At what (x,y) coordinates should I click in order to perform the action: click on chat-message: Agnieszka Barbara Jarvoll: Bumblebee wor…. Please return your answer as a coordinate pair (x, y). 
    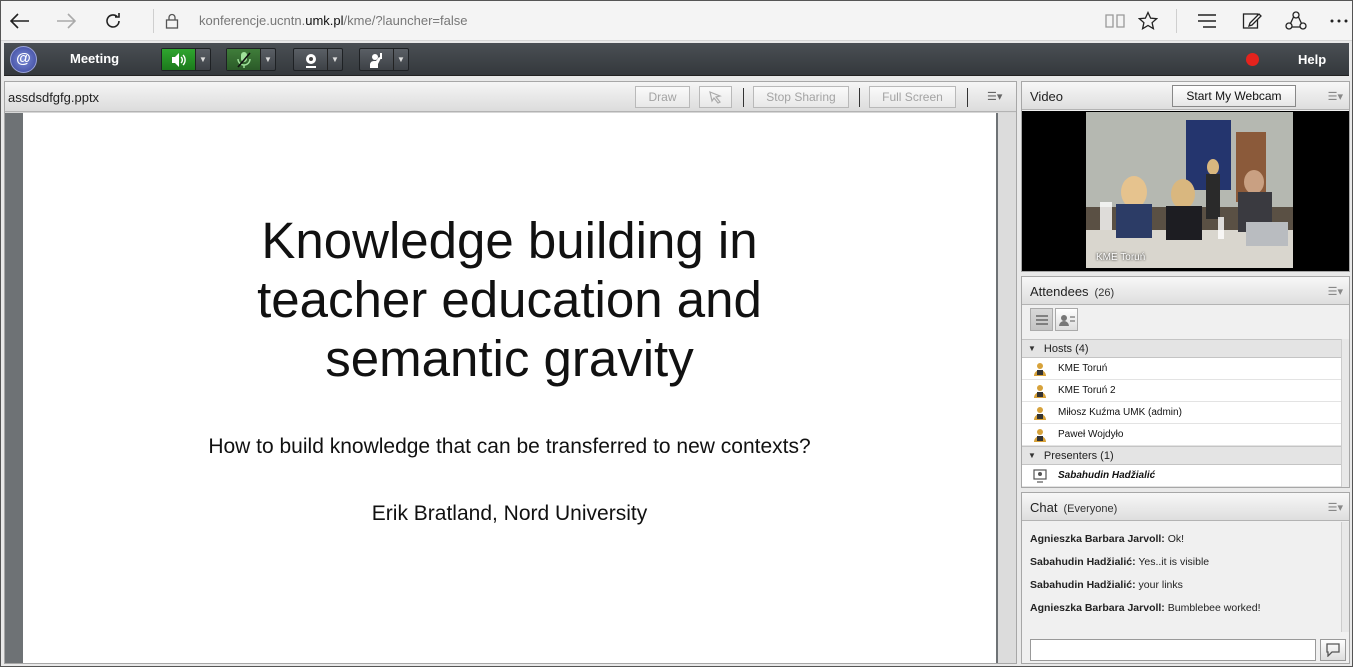
    Looking at the image, I should click on (1185, 613).